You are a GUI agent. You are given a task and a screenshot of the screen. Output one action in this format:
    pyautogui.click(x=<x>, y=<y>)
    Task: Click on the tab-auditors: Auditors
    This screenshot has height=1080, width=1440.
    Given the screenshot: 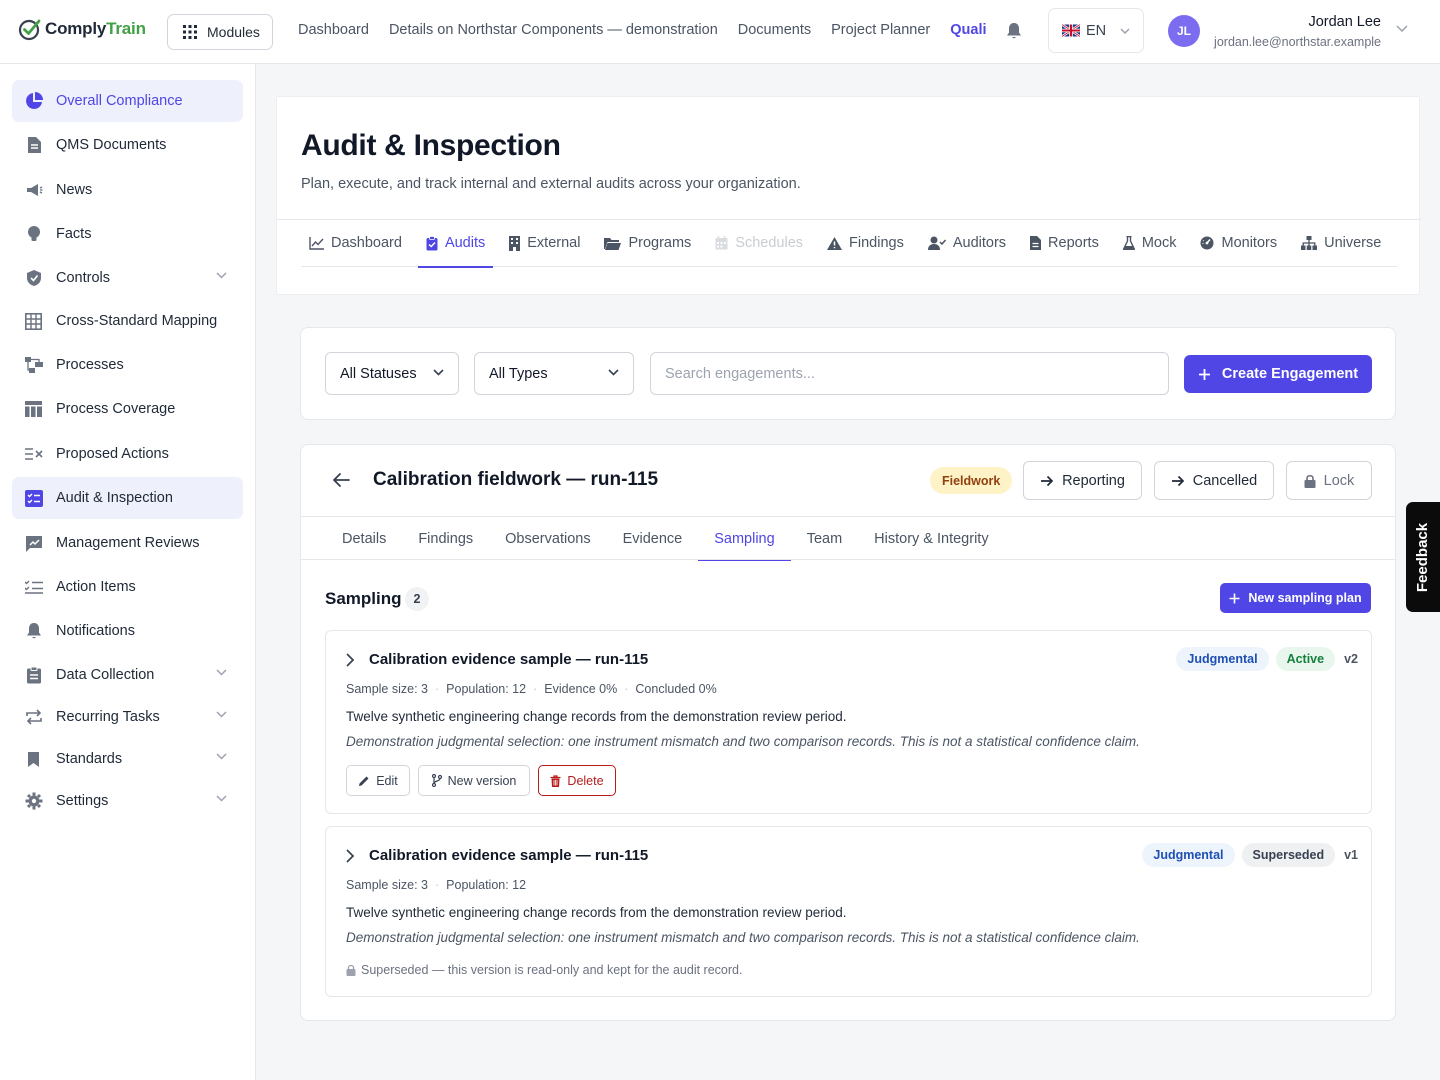 What is the action you would take?
    pyautogui.click(x=967, y=243)
    